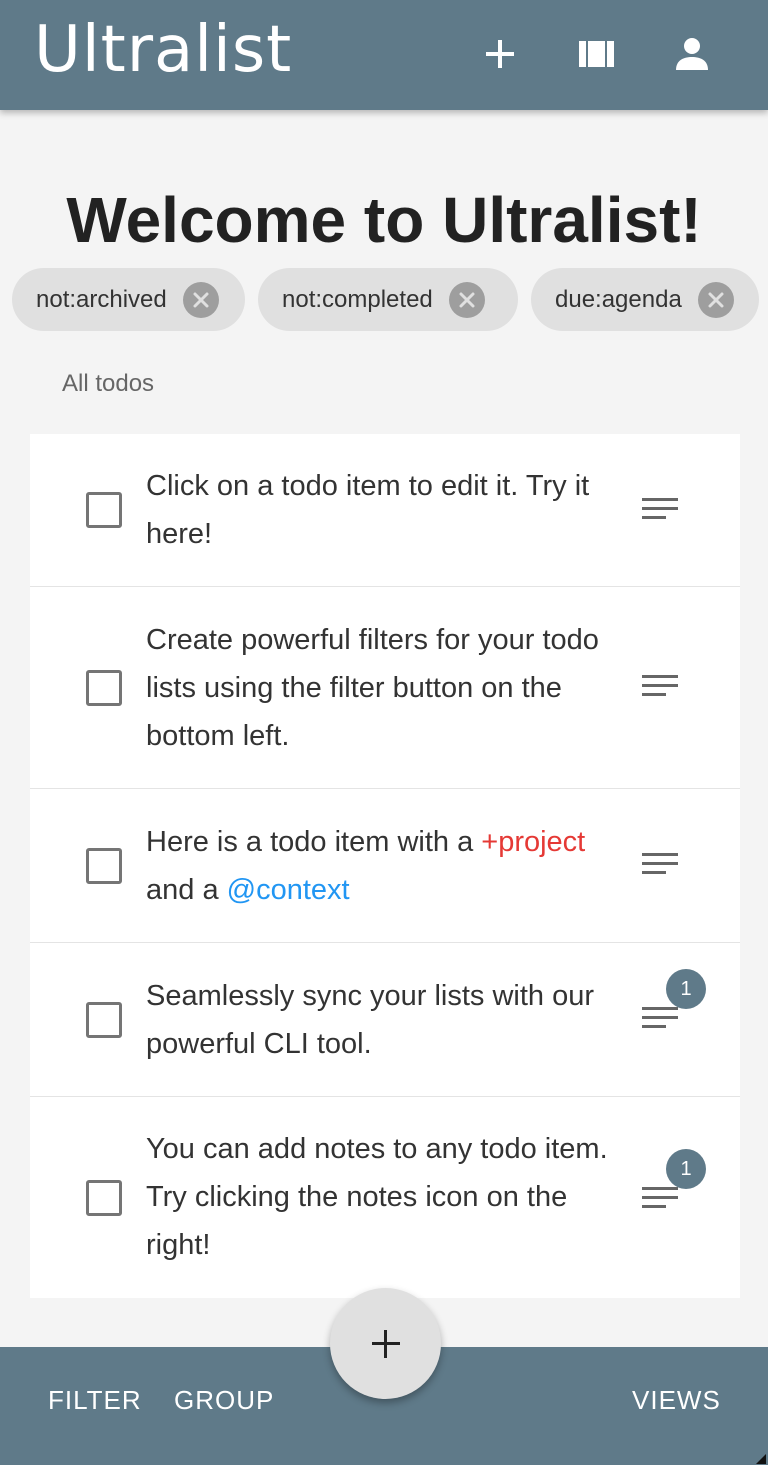  What do you see at coordinates (95, 1400) in the screenshot?
I see `filter-button: FILTER` at bounding box center [95, 1400].